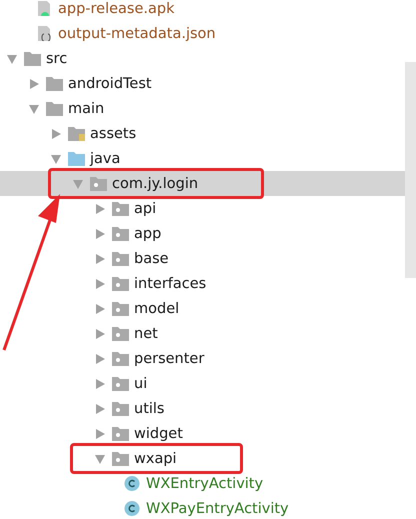 This screenshot has width=416, height=519. I want to click on tree-item-label: src, so click(57, 58).